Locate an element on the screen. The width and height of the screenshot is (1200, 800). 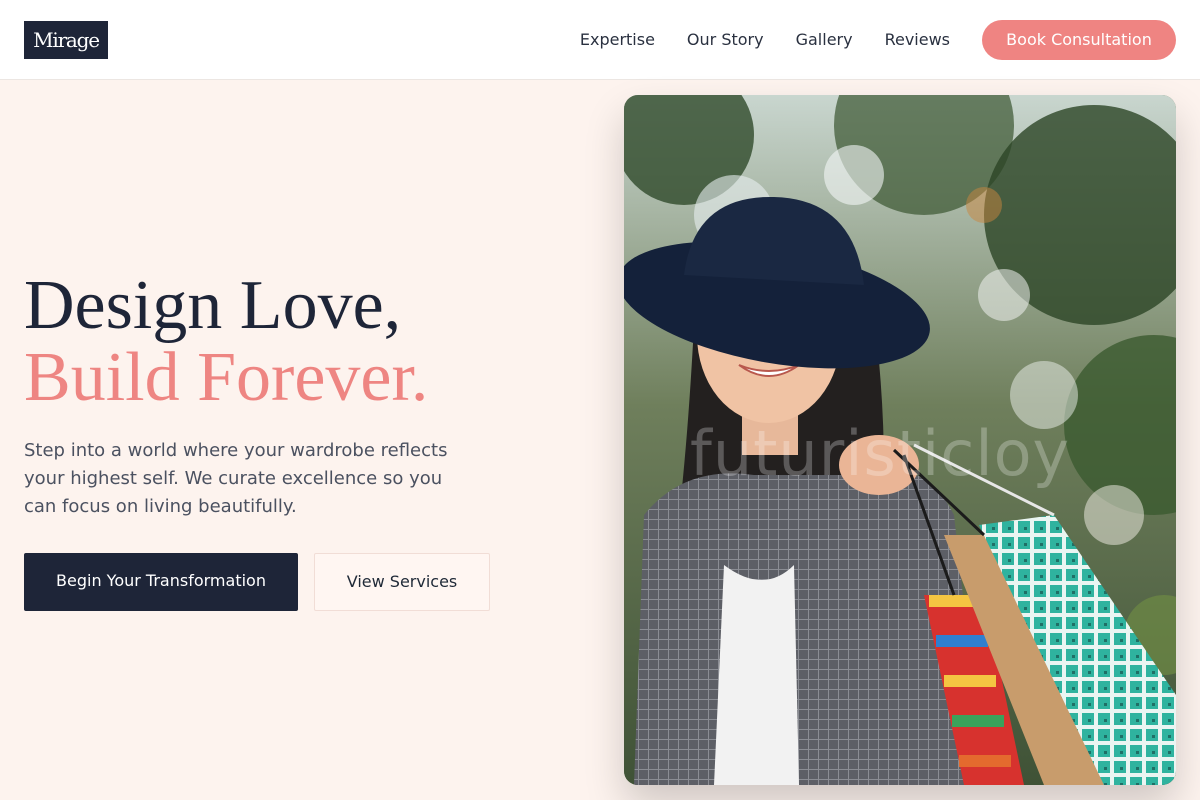
hero-heading-line-1: Design Love, is located at coordinates (213, 305).